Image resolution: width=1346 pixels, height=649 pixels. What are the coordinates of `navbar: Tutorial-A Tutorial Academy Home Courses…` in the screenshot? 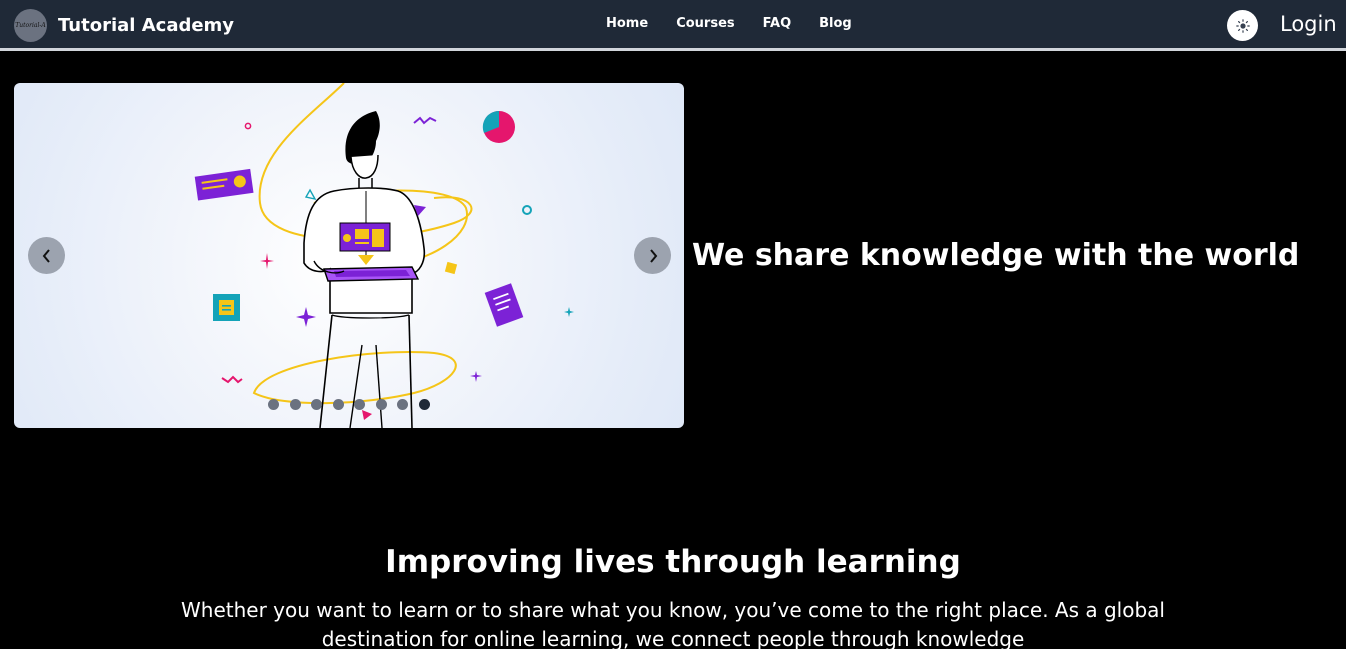 It's located at (673, 25).